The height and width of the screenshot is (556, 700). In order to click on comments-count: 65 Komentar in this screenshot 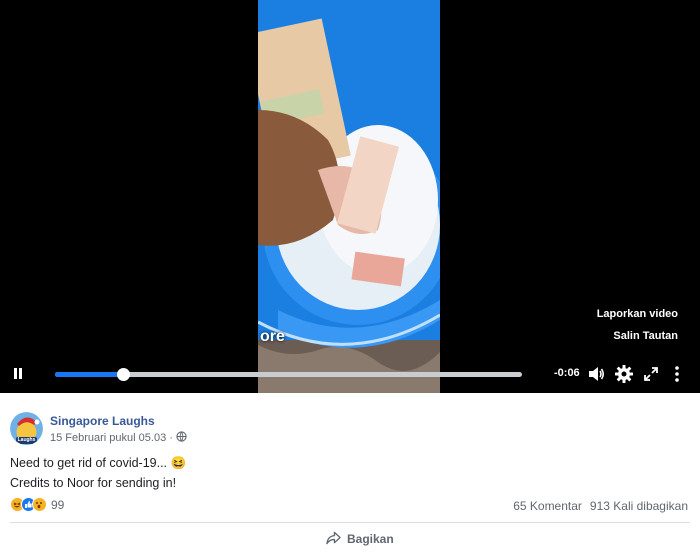, I will do `click(547, 506)`.